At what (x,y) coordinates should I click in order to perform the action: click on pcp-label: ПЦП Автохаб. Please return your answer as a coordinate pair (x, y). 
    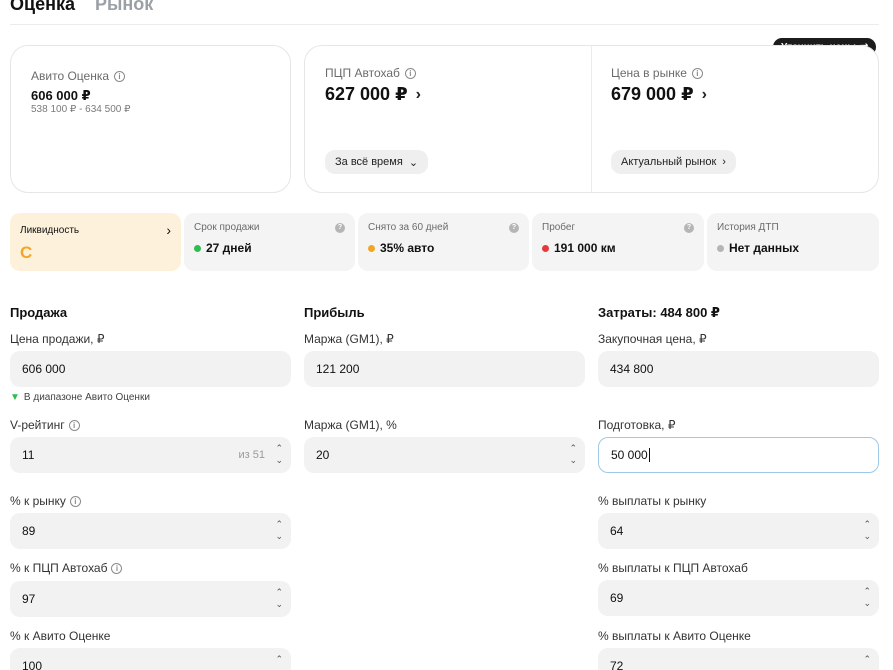
    Looking at the image, I should click on (362, 73).